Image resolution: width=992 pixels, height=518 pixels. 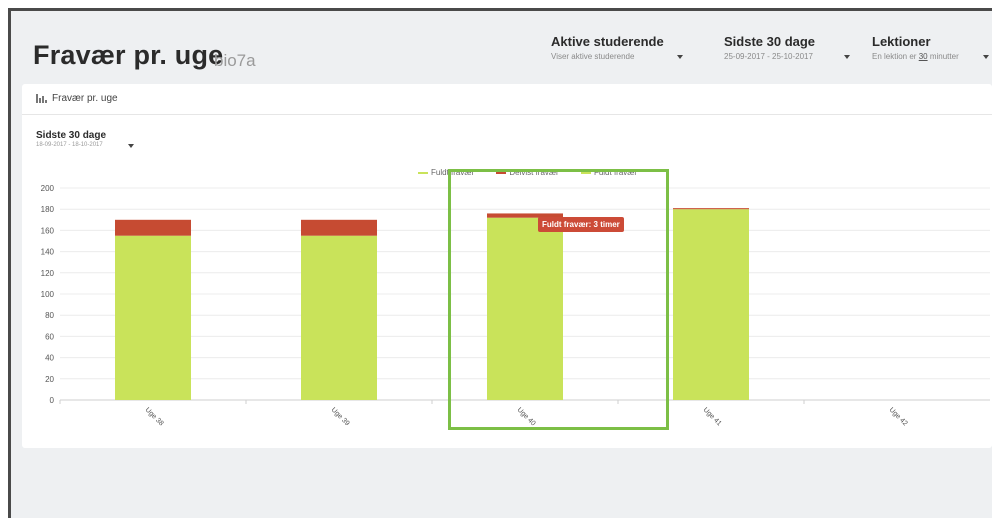 I want to click on x-tick-label: Uge 38, so click(x=154, y=416).